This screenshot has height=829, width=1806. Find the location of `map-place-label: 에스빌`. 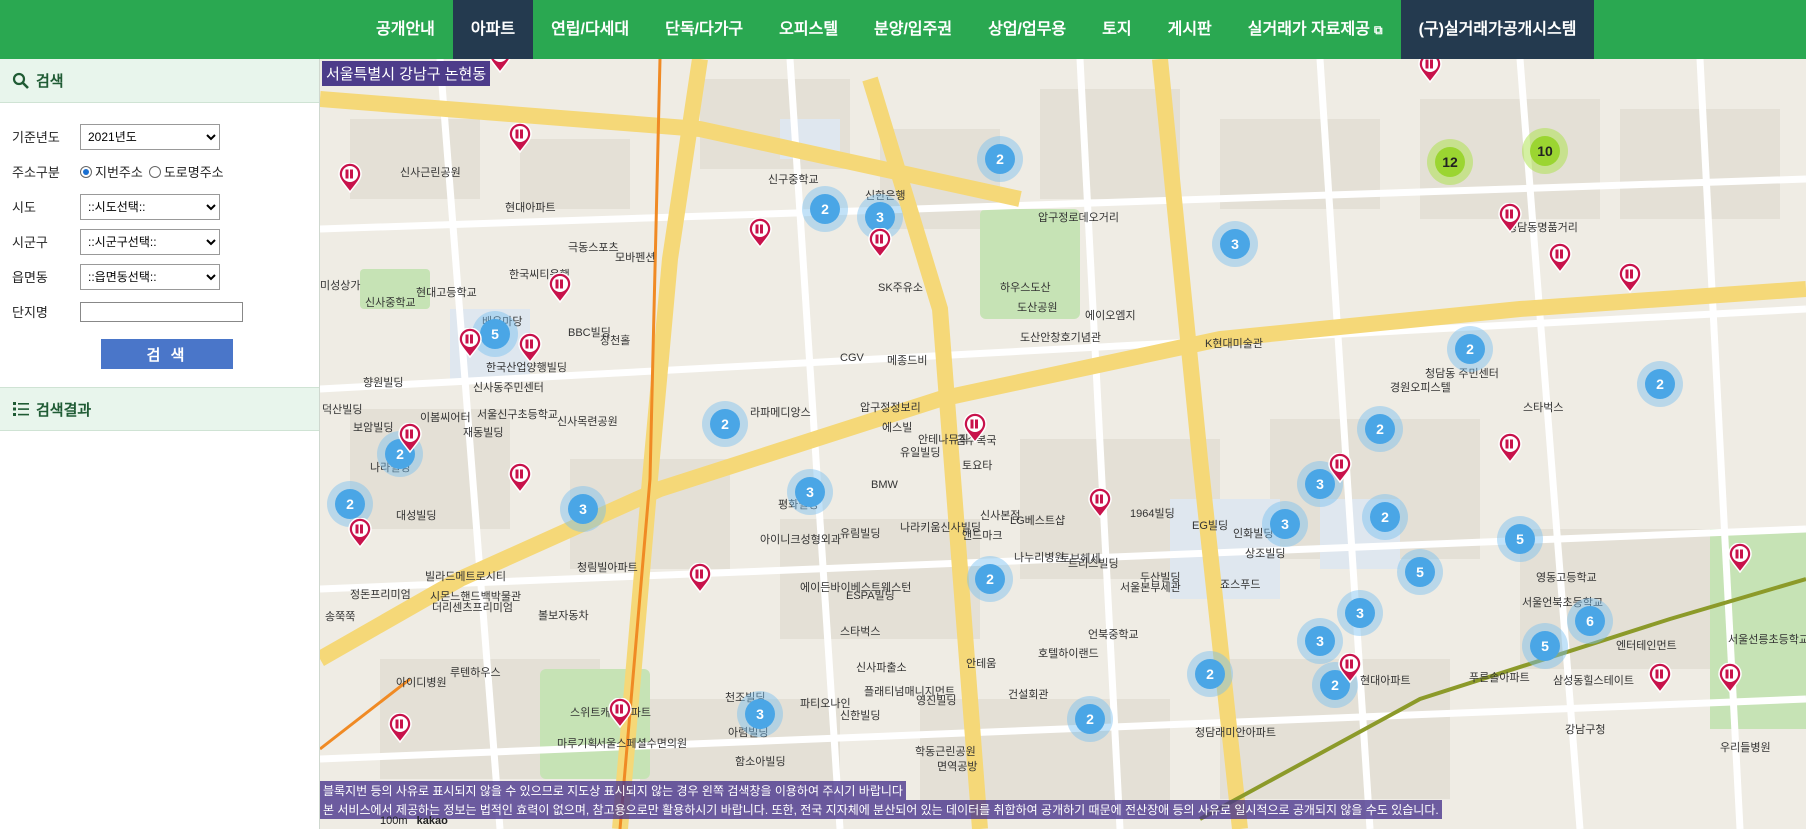

map-place-label: 에스빌 is located at coordinates (897, 428).